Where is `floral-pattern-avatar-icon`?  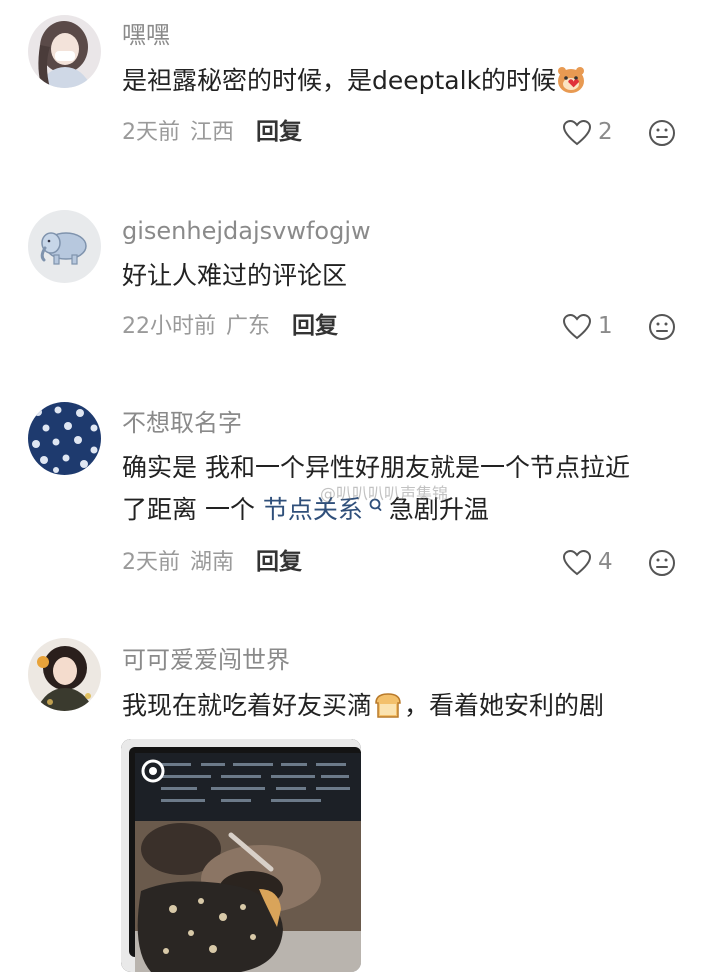 floral-pattern-avatar-icon is located at coordinates (64, 438).